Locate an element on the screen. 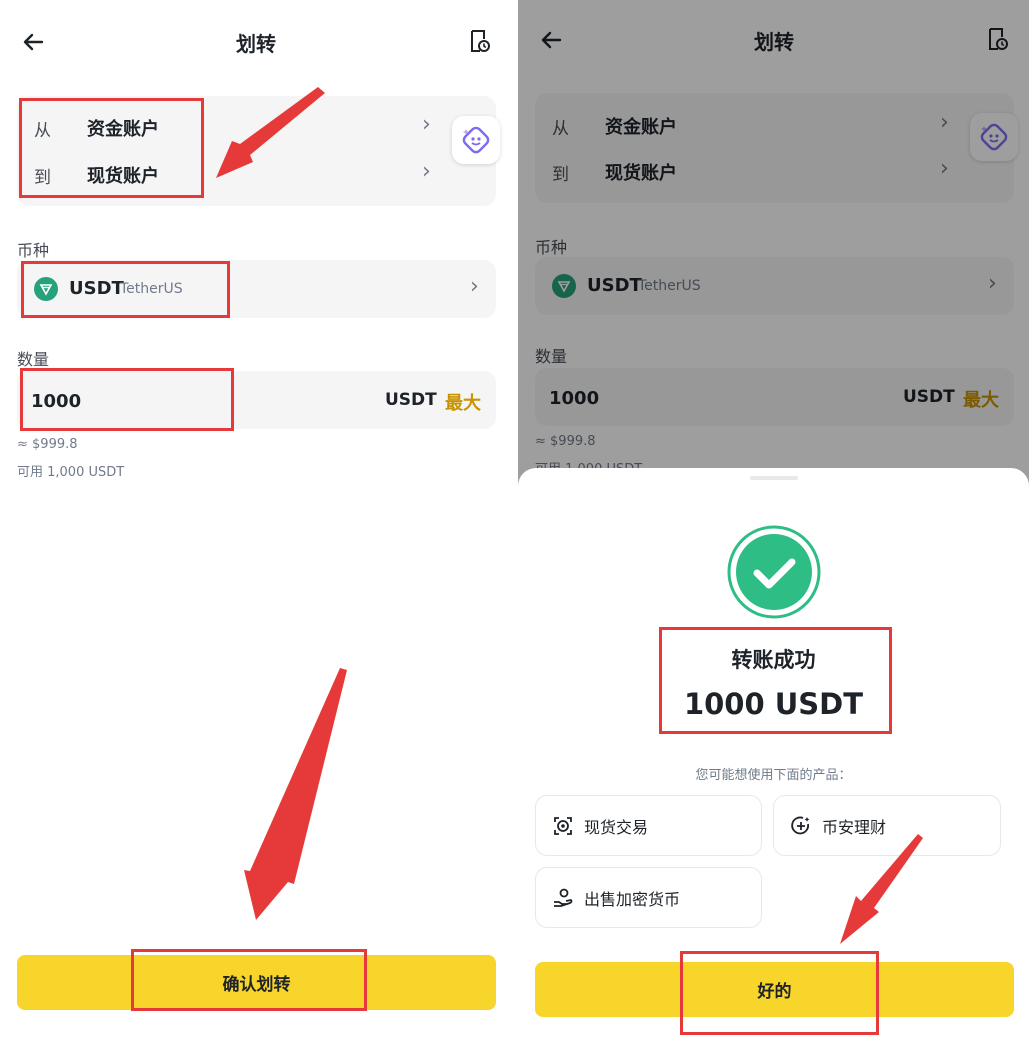 This screenshot has height=1045, width=1029. annotation-arrows is located at coordinates (281, 503).